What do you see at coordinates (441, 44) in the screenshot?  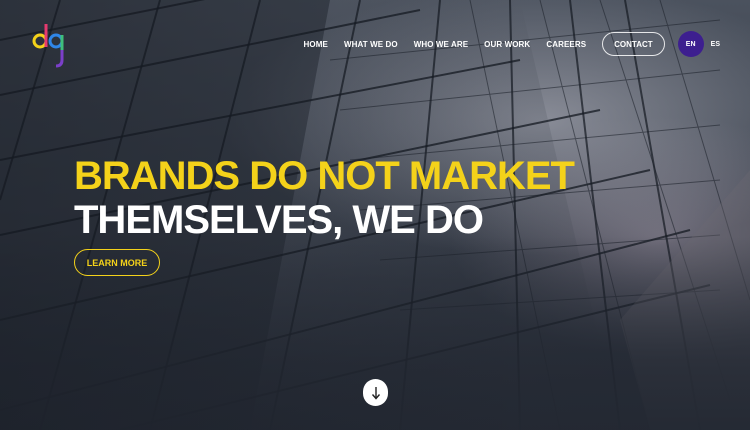 I see `nav-who-we-are: WHO WE ARE` at bounding box center [441, 44].